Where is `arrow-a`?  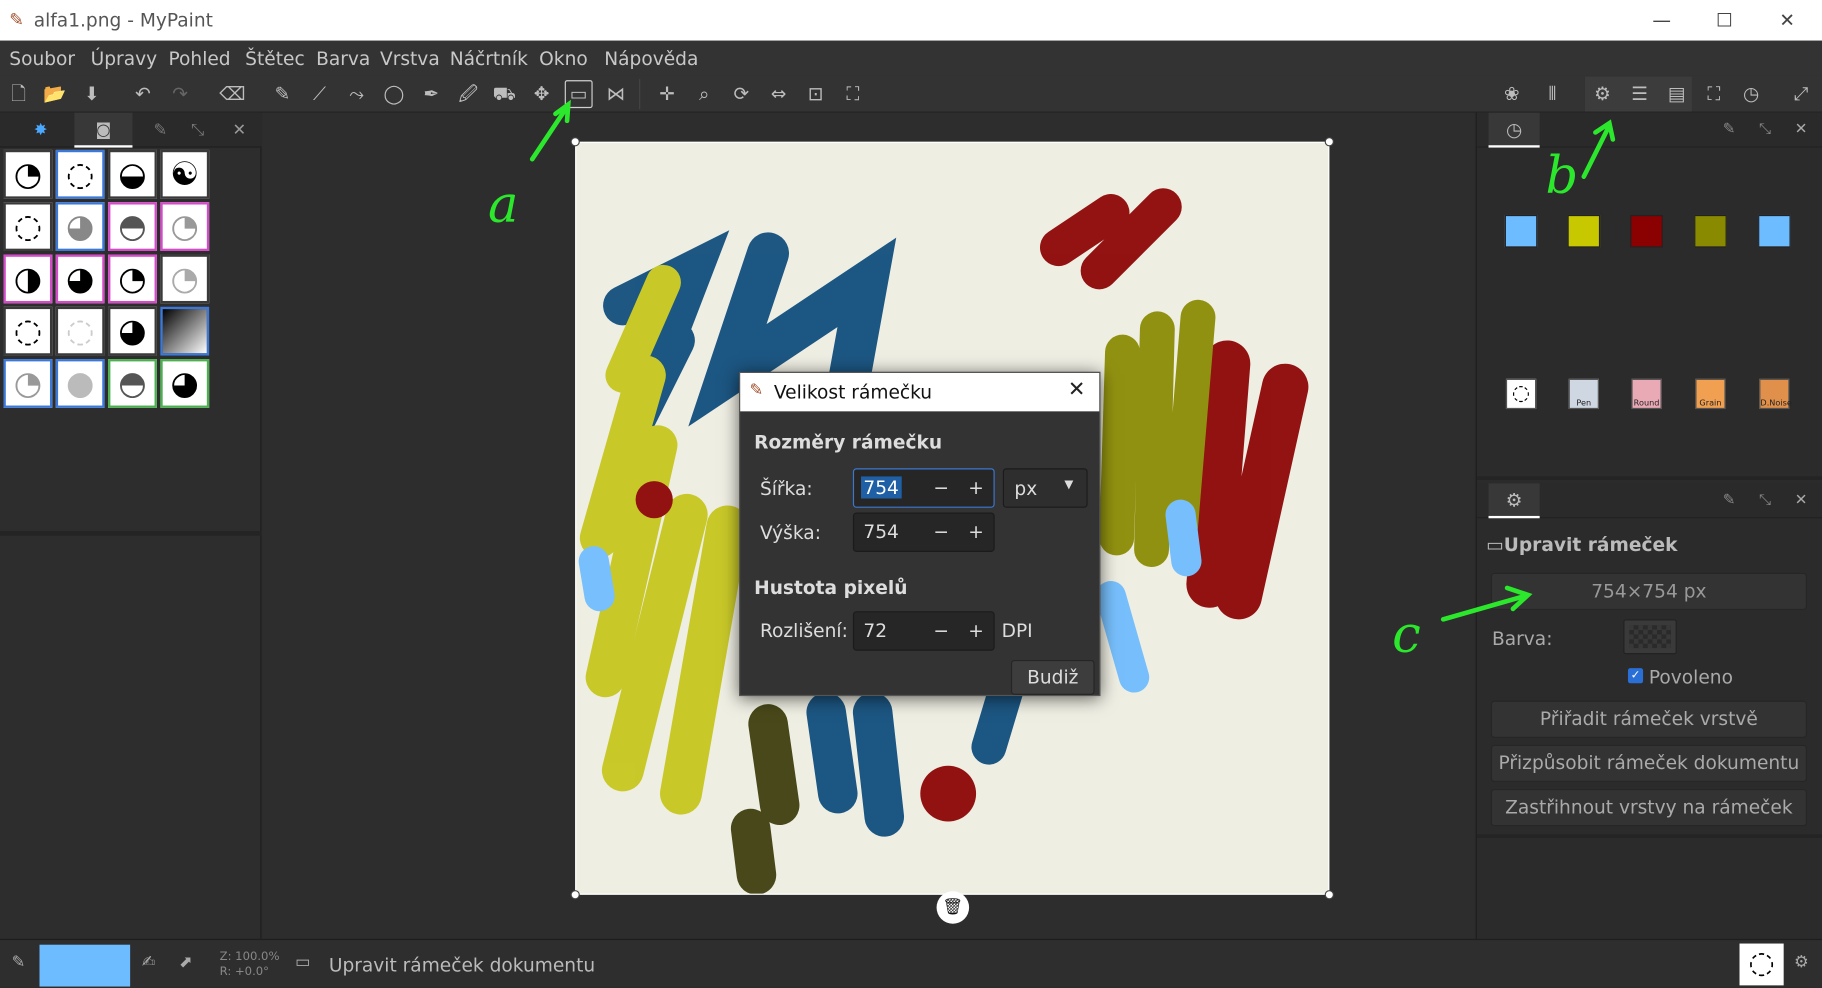
arrow-a is located at coordinates (549, 133).